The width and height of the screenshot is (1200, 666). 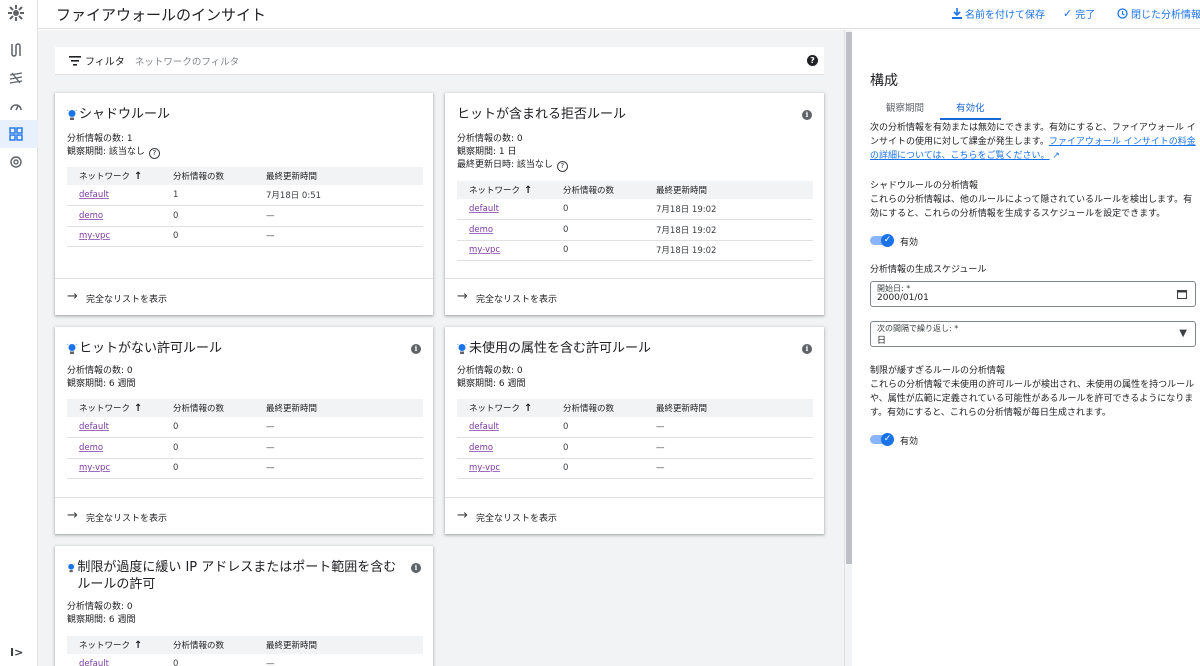 What do you see at coordinates (16, 106) in the screenshot?
I see `performance-nav-icon` at bounding box center [16, 106].